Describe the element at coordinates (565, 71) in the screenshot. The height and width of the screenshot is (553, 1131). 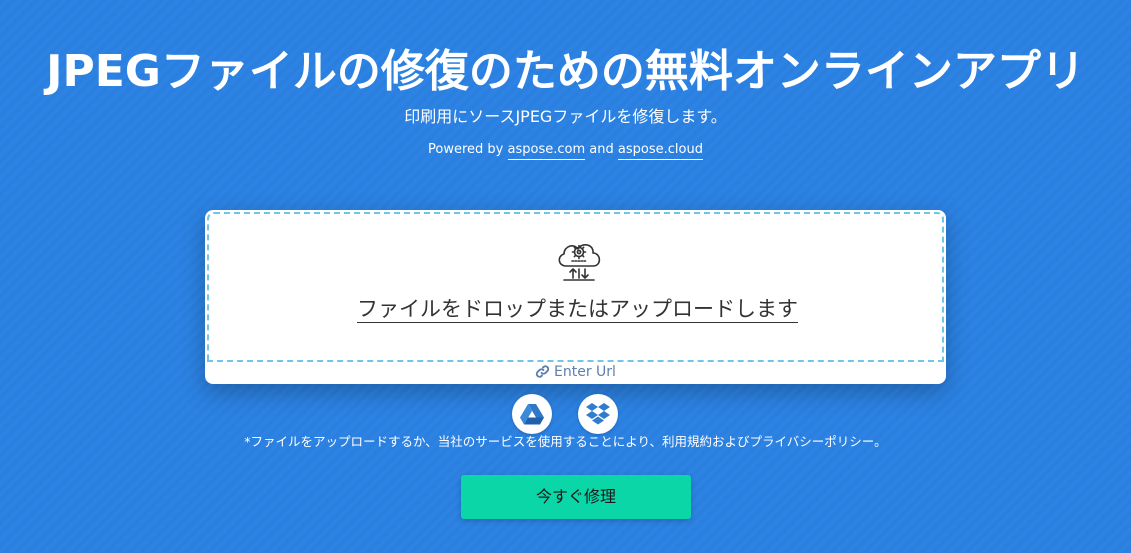
I see `page-title: JPEGファイルの修復のための無料オンラインアプリ` at that location.